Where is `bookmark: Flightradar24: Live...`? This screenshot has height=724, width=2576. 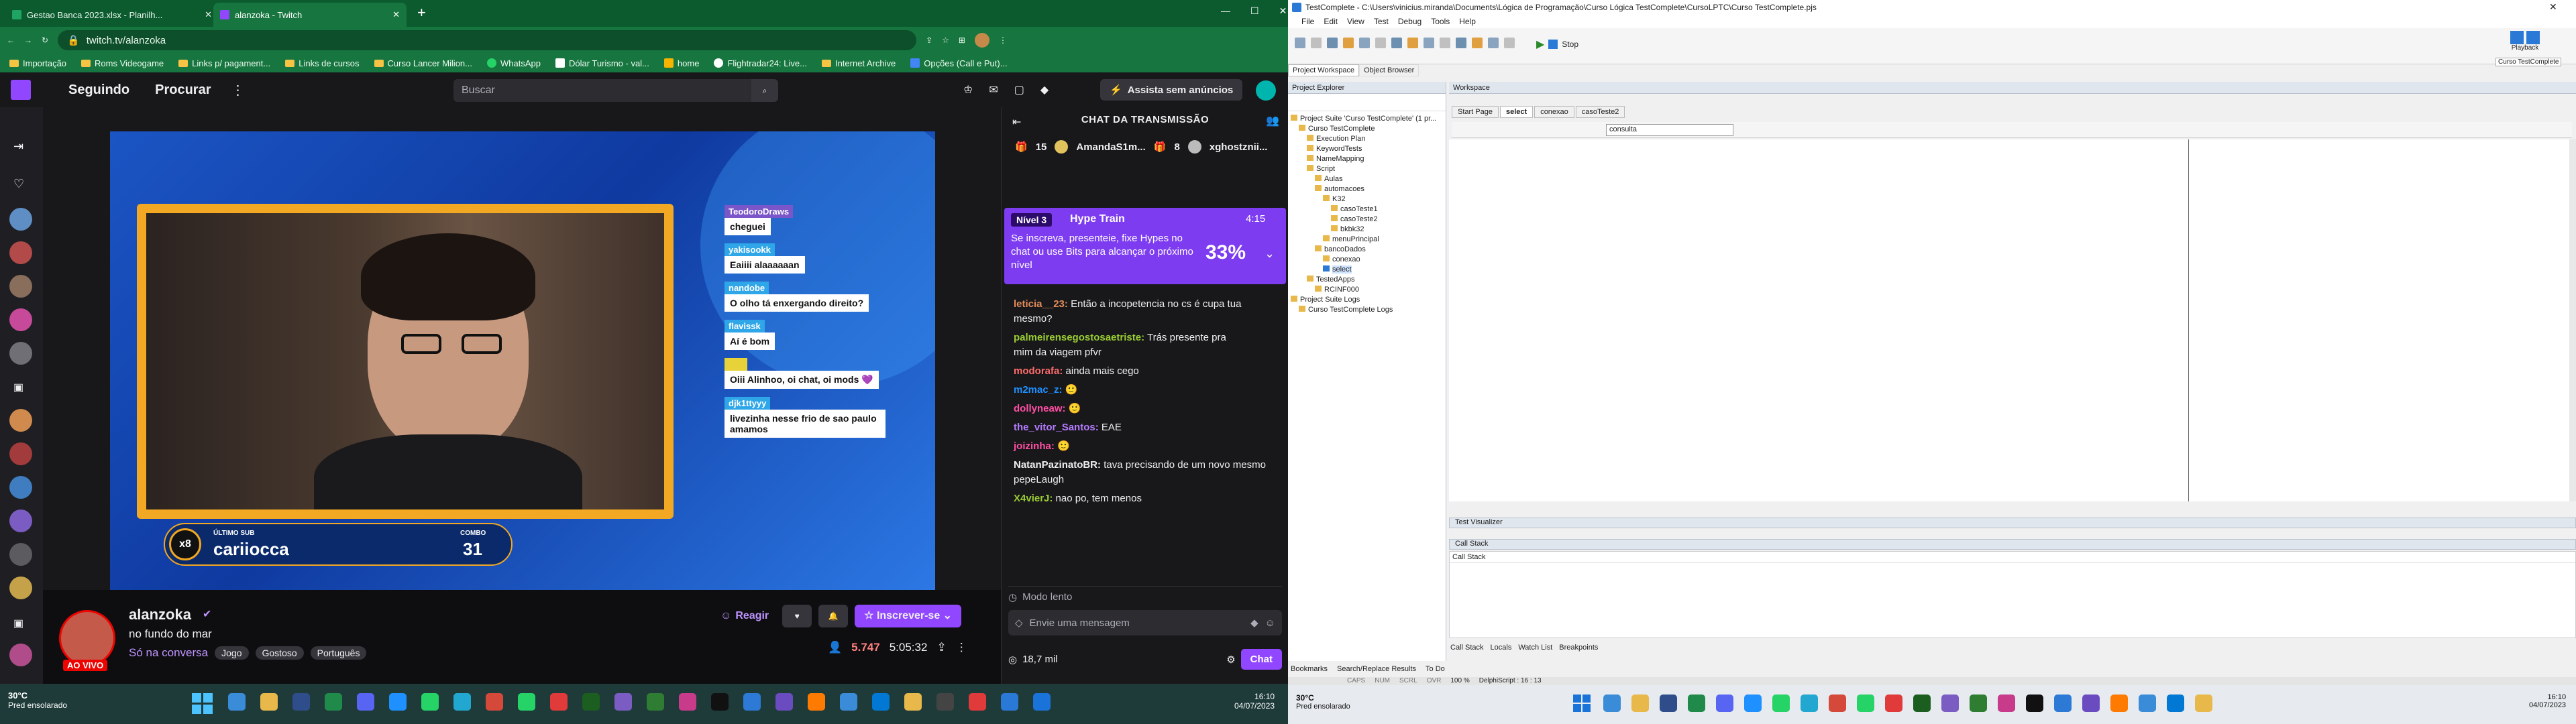 bookmark: Flightradar24: Live... is located at coordinates (760, 63).